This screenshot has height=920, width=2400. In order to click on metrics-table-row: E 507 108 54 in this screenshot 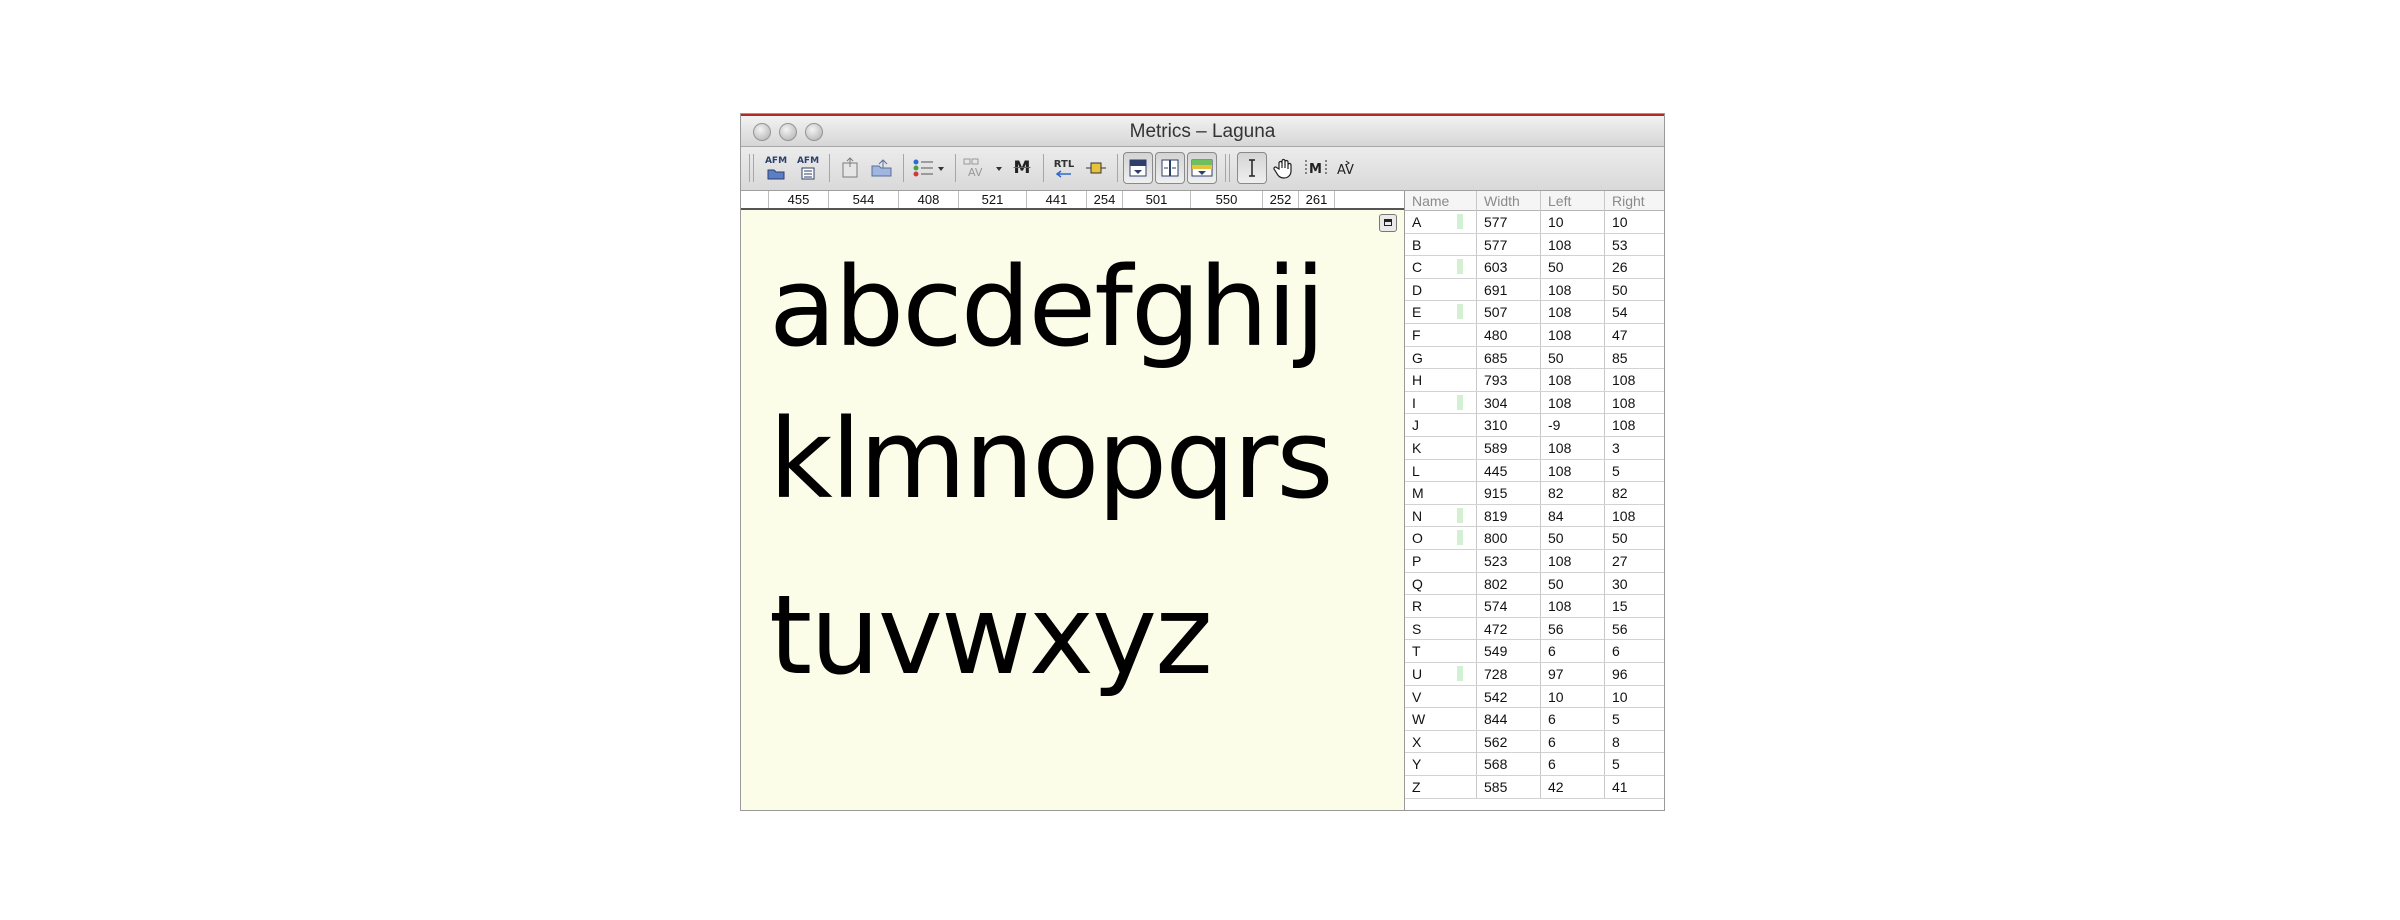, I will do `click(1534, 312)`.